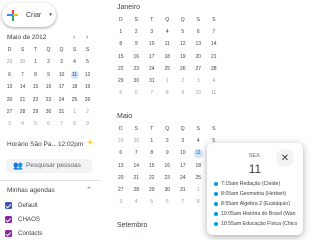 The image size is (320, 240). I want to click on calendar-item-contacts: Contacts, so click(23, 233).